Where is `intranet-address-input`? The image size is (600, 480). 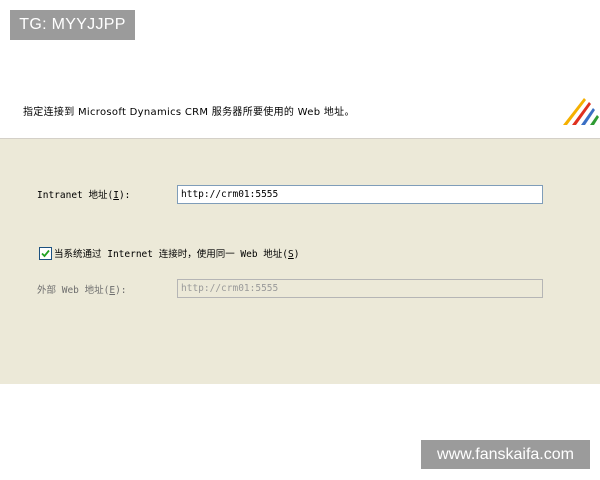 intranet-address-input is located at coordinates (360, 194).